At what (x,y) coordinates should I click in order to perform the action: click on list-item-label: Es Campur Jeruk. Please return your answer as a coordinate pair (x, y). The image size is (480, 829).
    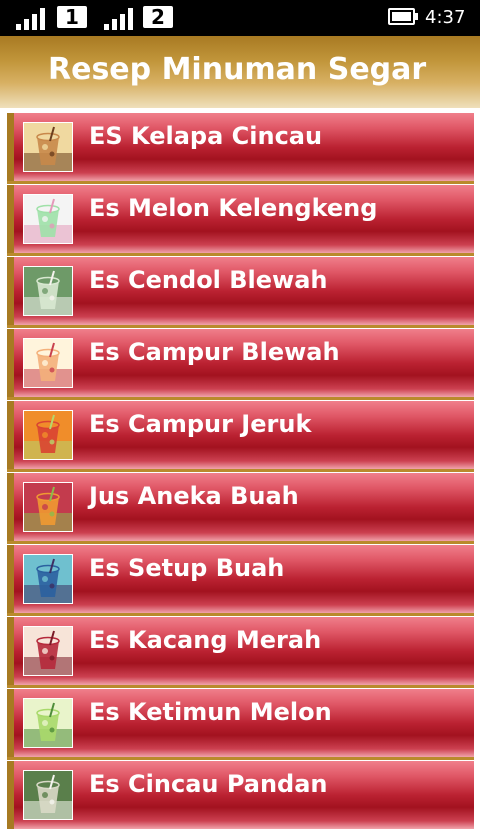
    Looking at the image, I should click on (200, 424).